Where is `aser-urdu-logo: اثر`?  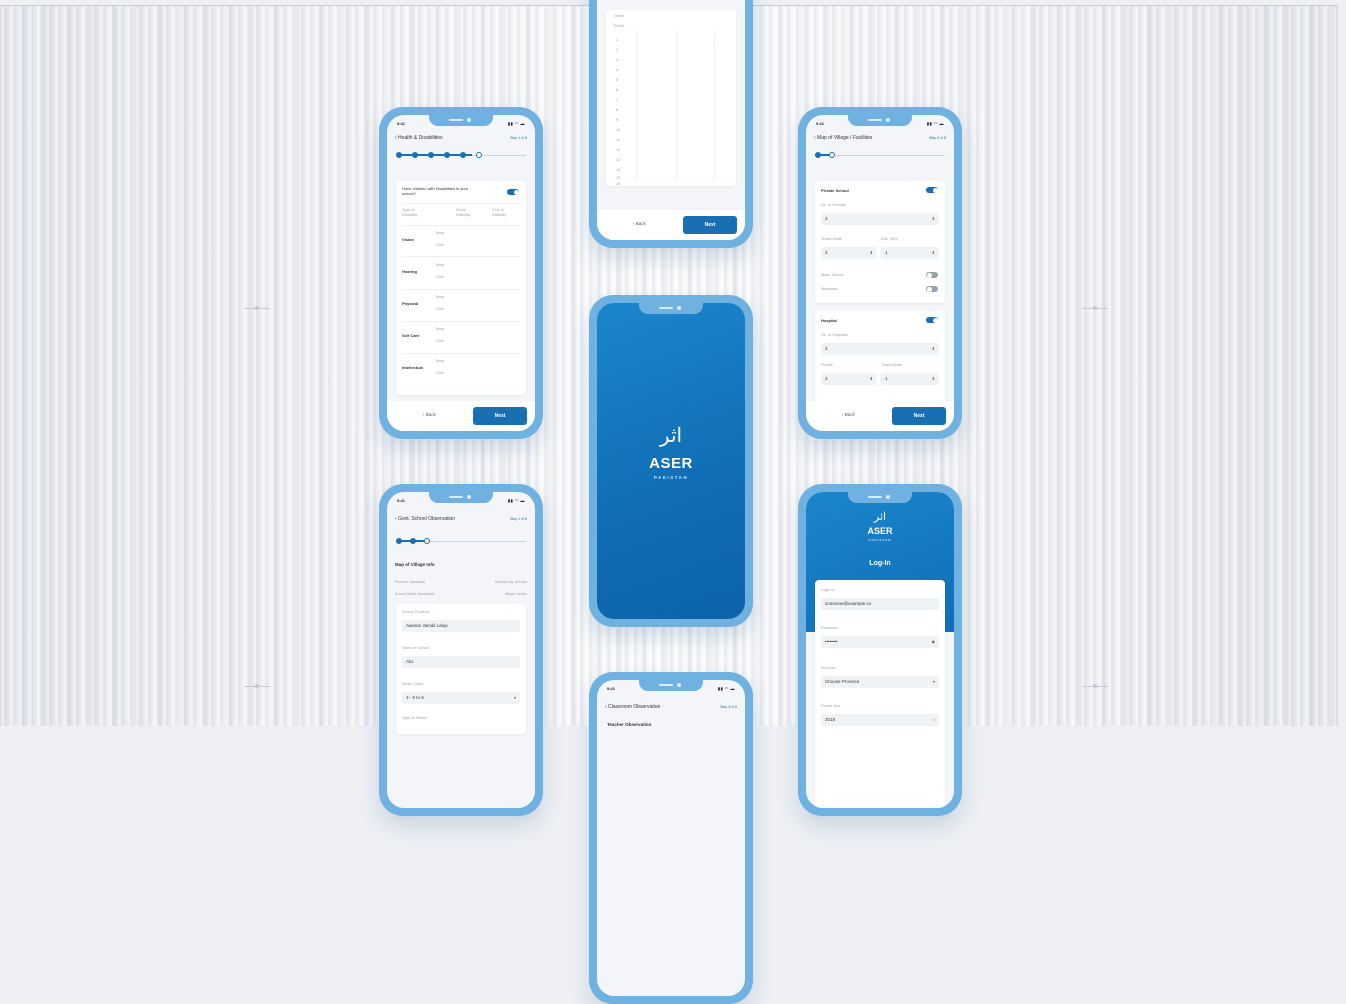
aser-urdu-logo: اثر is located at coordinates (671, 435).